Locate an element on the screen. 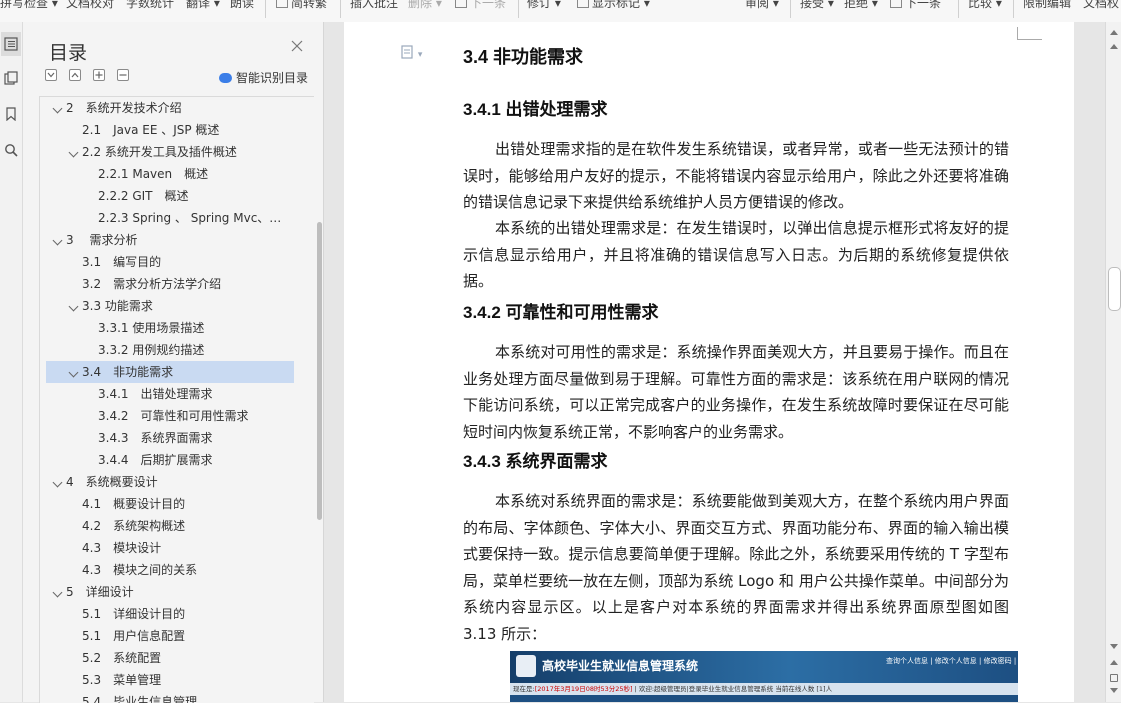  toc-item: 3.4.3 系统界面需求 is located at coordinates (170, 438).